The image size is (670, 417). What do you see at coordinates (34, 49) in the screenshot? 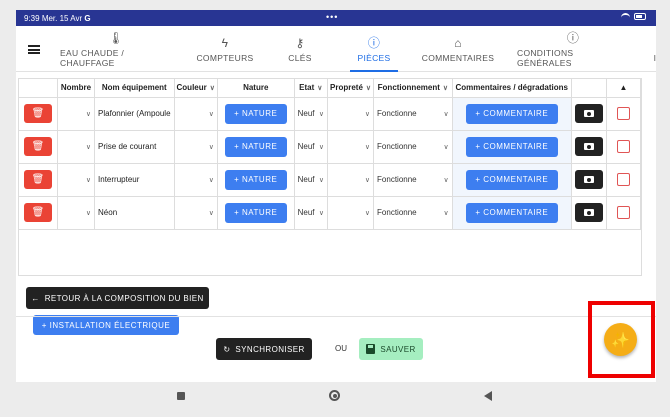
I see `menu-icon` at bounding box center [34, 49].